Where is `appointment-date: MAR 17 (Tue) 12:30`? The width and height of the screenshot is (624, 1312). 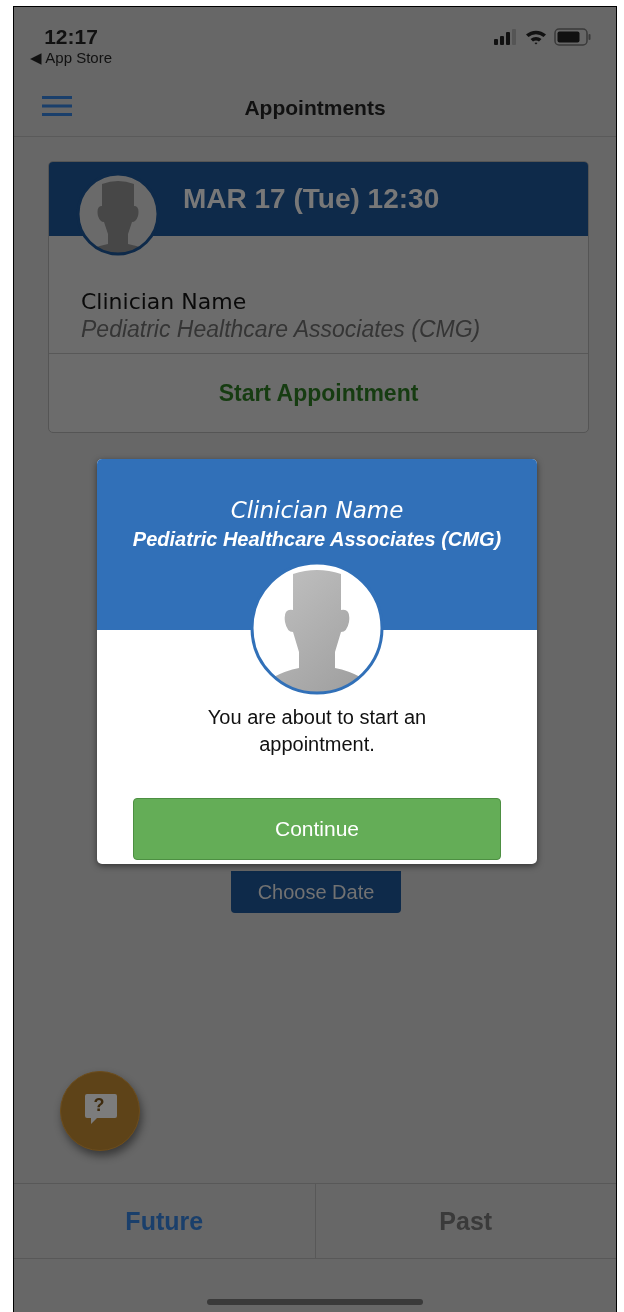
appointment-date: MAR 17 (Tue) 12:30 is located at coordinates (311, 199).